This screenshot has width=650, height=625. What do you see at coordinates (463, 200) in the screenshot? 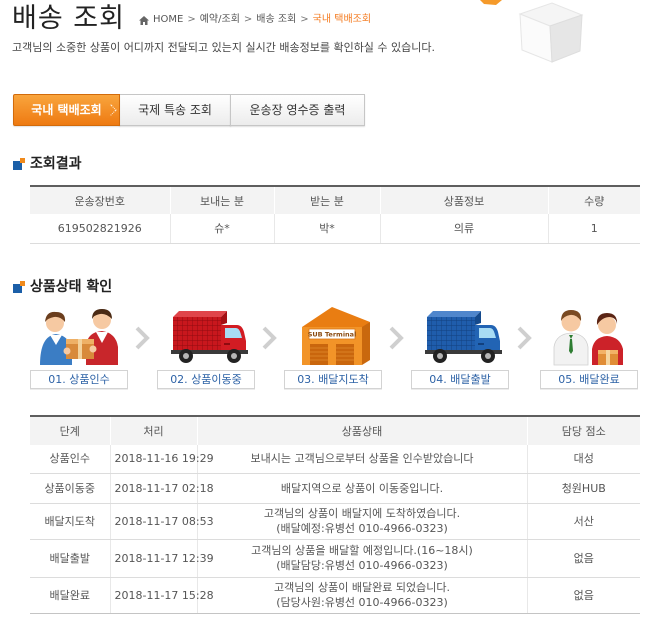
I see `column-header-product: 상품정보` at bounding box center [463, 200].